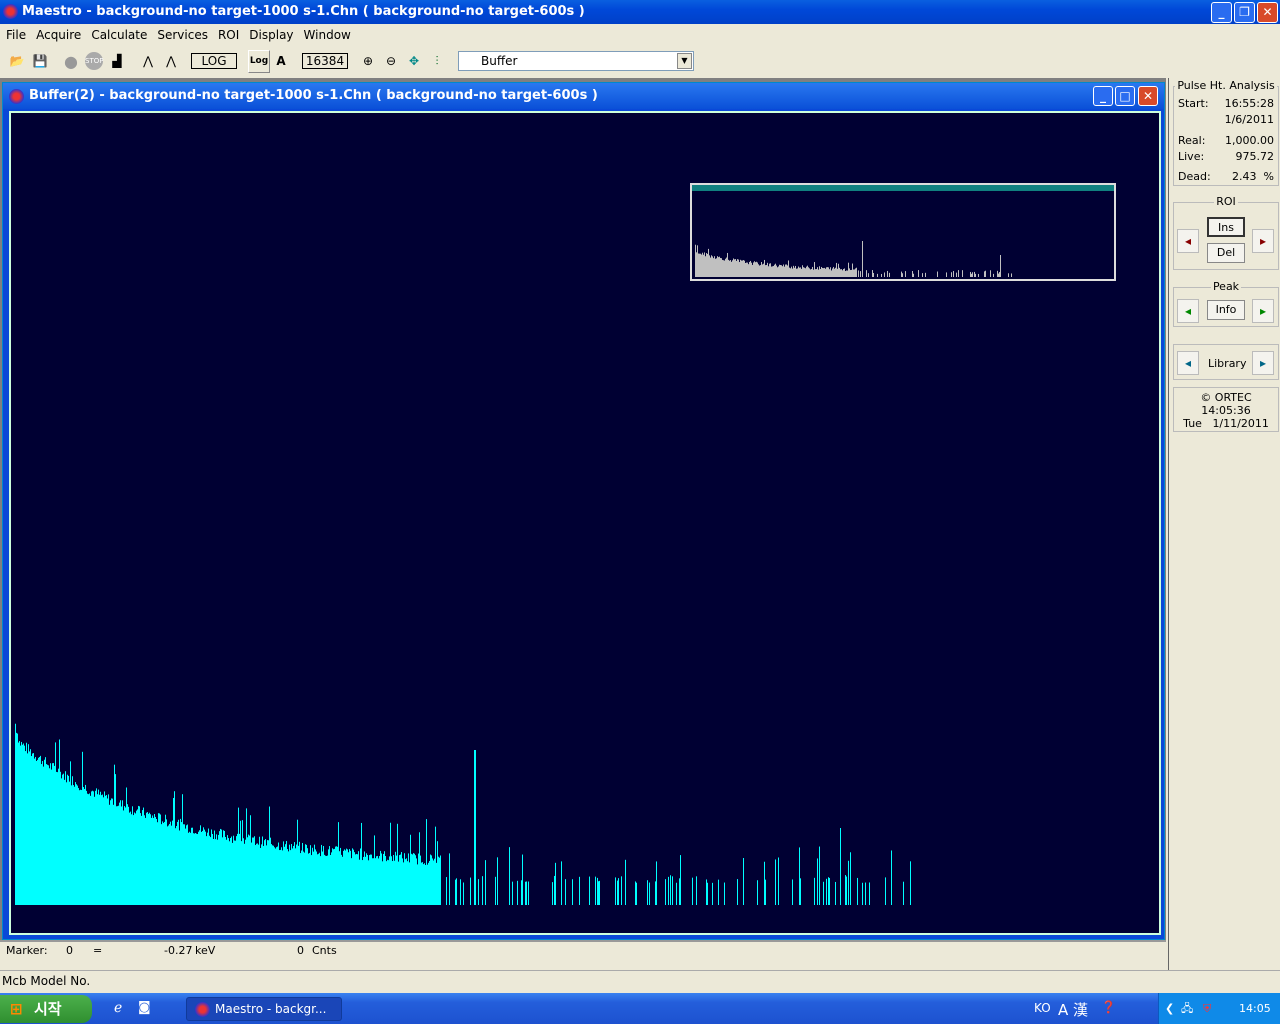 The width and height of the screenshot is (1280, 1024). Describe the element at coordinates (1188, 311) in the screenshot. I see `peak-prev-icon: ◂` at that location.